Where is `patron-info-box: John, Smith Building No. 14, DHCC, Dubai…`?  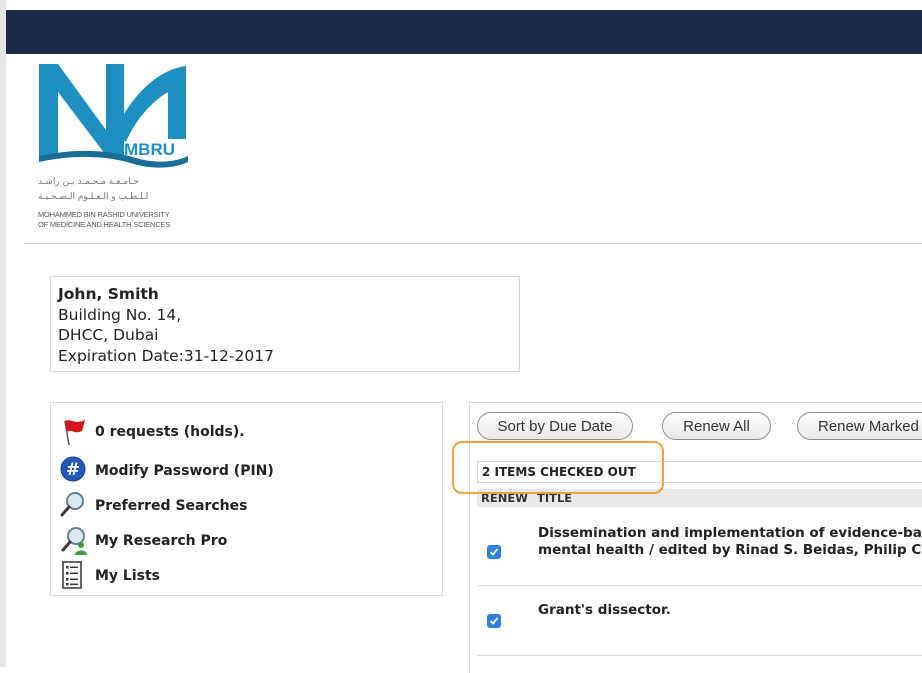
patron-info-box: John, Smith Building No. 14, DHCC, Dubai… is located at coordinates (285, 324).